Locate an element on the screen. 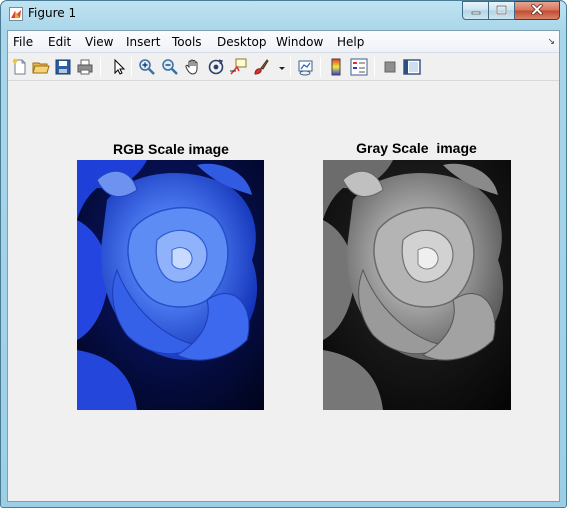  rgb-axes-title: RGB Scale image is located at coordinates (171, 149).